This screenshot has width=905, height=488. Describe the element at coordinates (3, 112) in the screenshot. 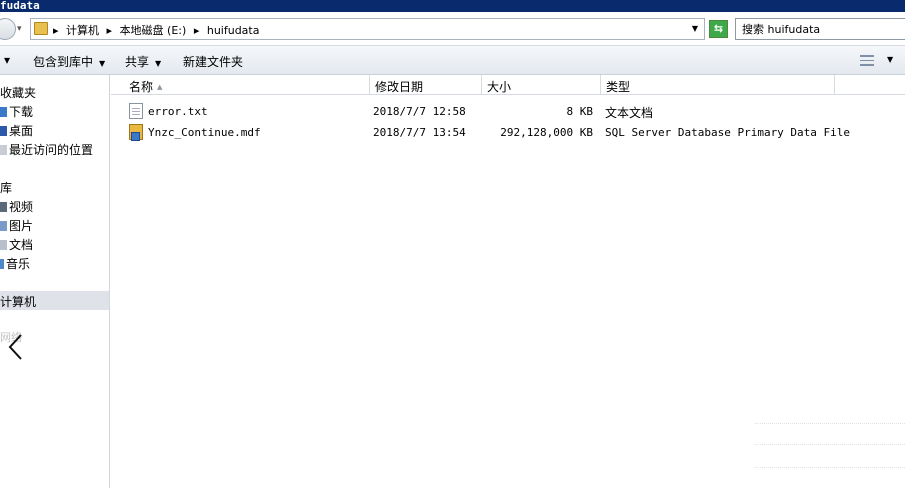

I see `download-icon` at that location.